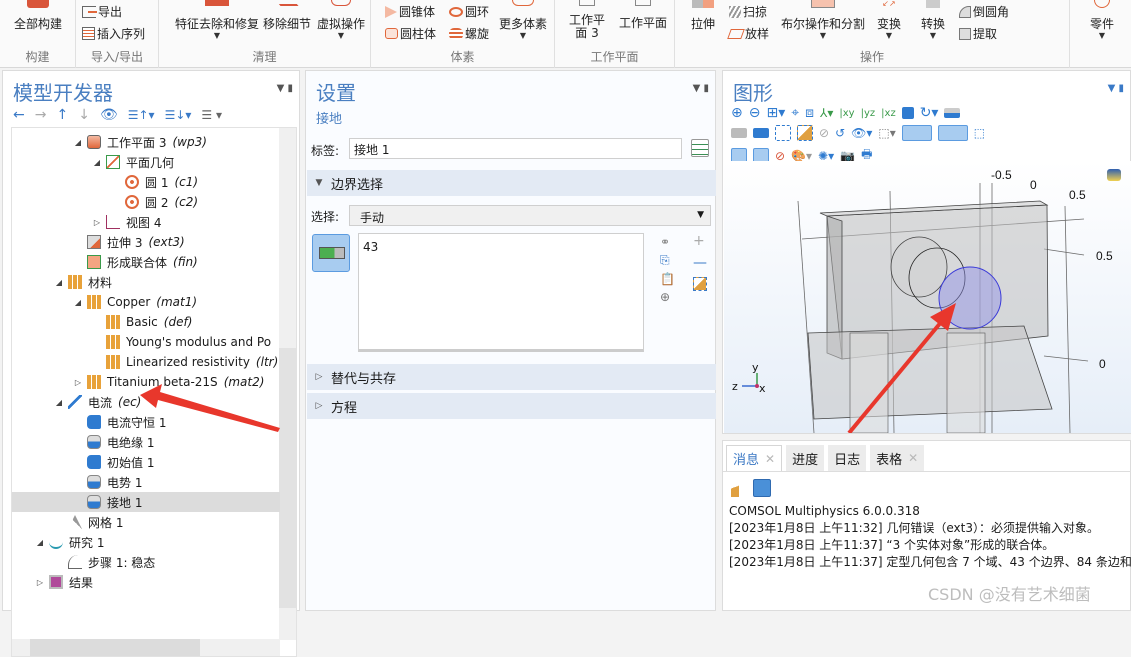 Image resolution: width=1131 pixels, height=657 pixels. Describe the element at coordinates (667, 242) in the screenshot. I see `zoom-to-selection-icon: ⚭` at that location.